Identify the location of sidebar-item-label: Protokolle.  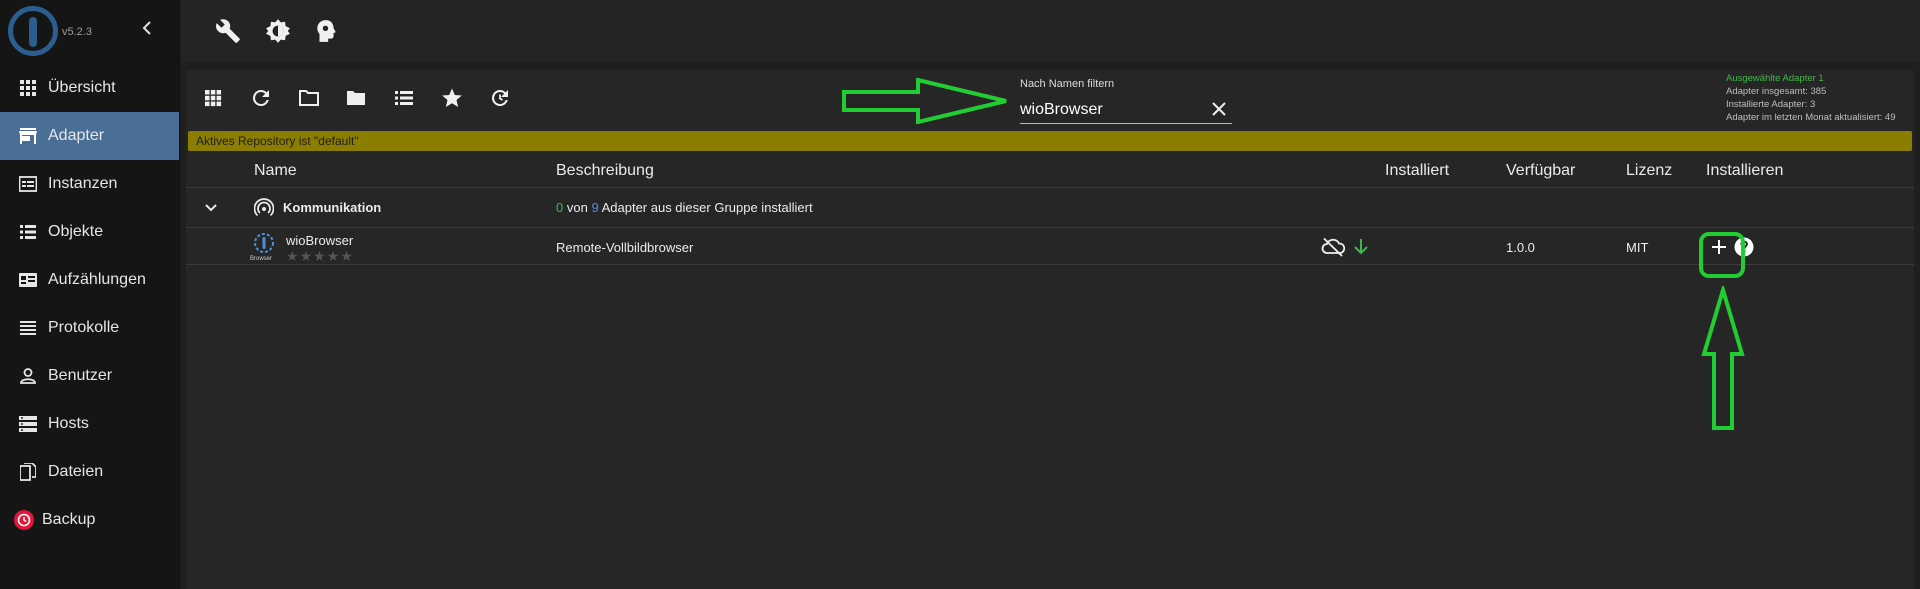
(84, 327).